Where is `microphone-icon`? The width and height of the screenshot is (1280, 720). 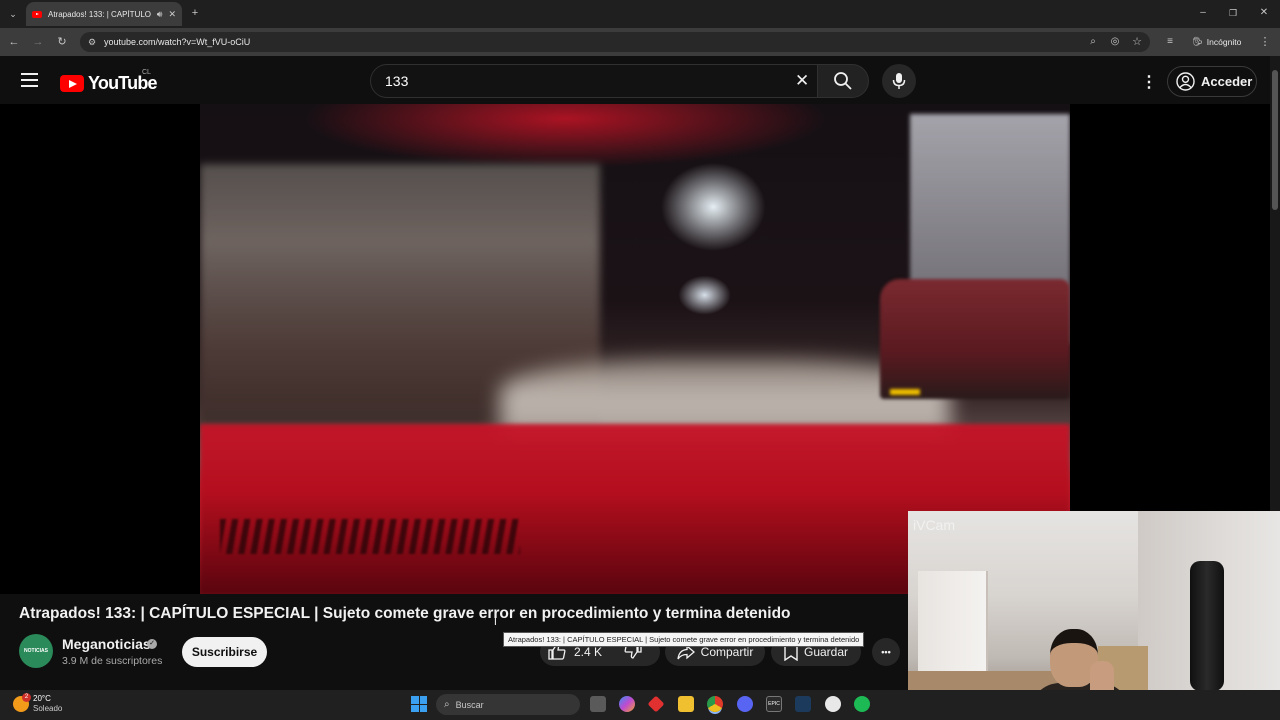 microphone-icon is located at coordinates (899, 81).